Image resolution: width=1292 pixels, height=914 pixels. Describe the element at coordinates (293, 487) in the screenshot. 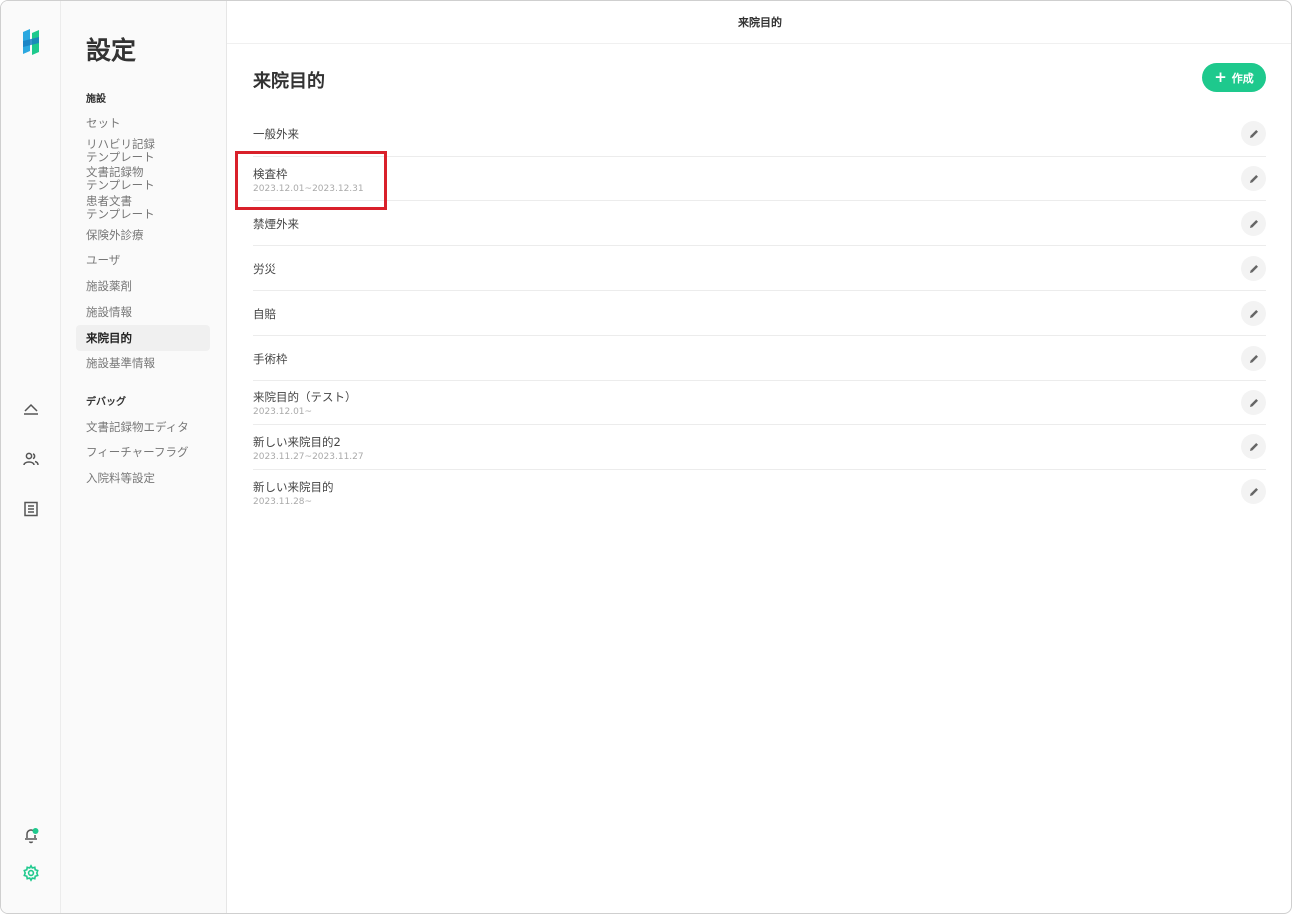

I see `item-name: 新しい来院目的` at that location.